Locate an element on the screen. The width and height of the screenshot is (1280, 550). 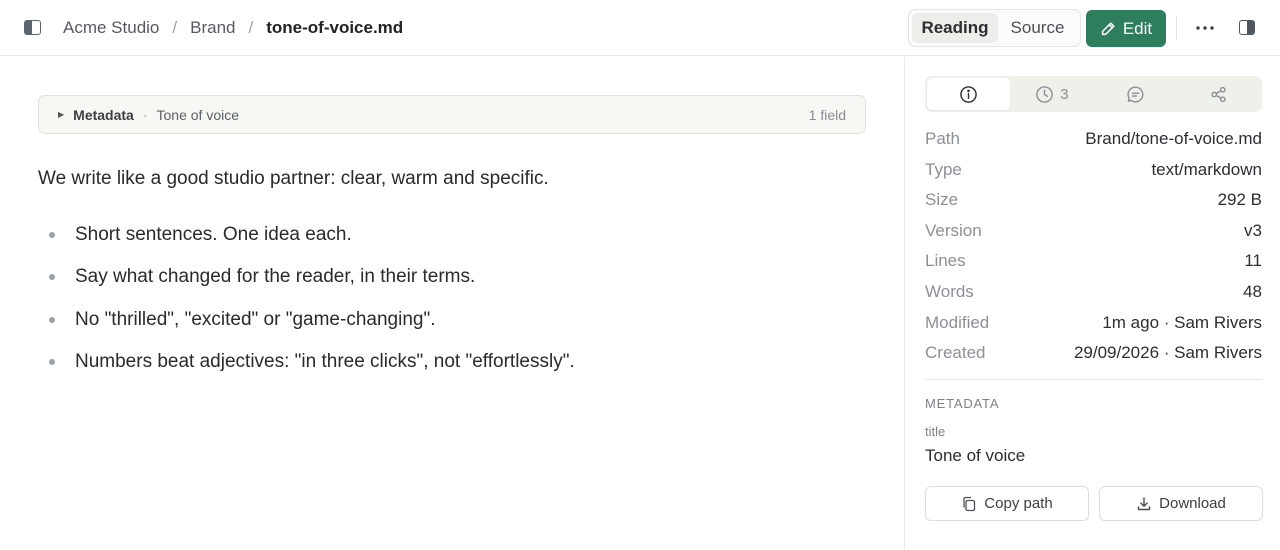
property-key: Lines is located at coordinates (945, 261).